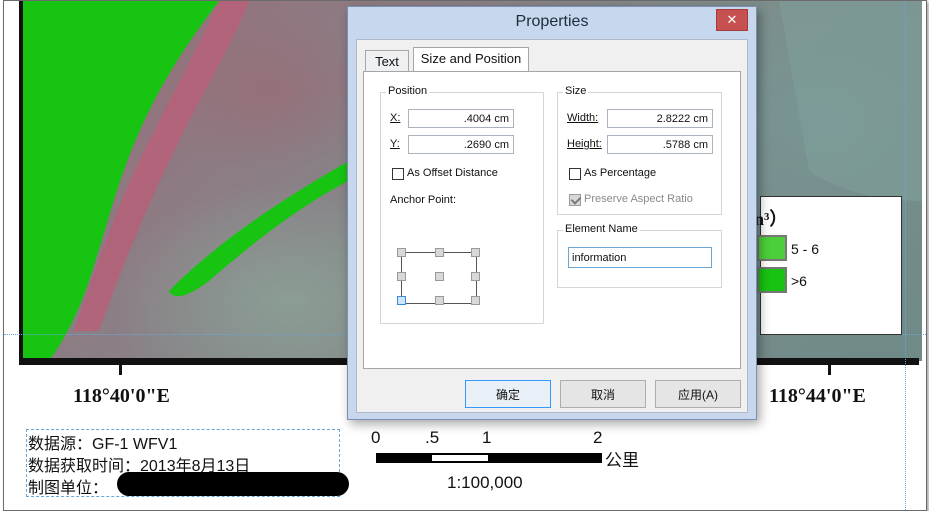  What do you see at coordinates (584, 144) in the screenshot?
I see `height-label: Height:` at bounding box center [584, 144].